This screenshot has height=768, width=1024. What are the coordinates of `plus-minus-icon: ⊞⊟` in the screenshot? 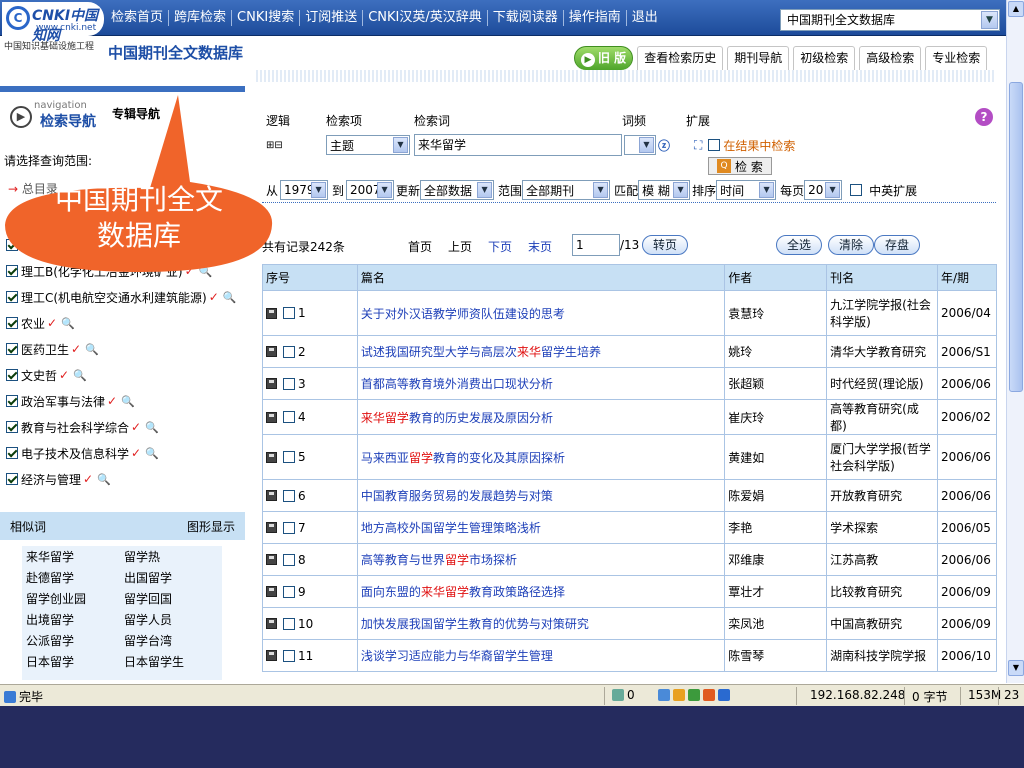 It's located at (296, 145).